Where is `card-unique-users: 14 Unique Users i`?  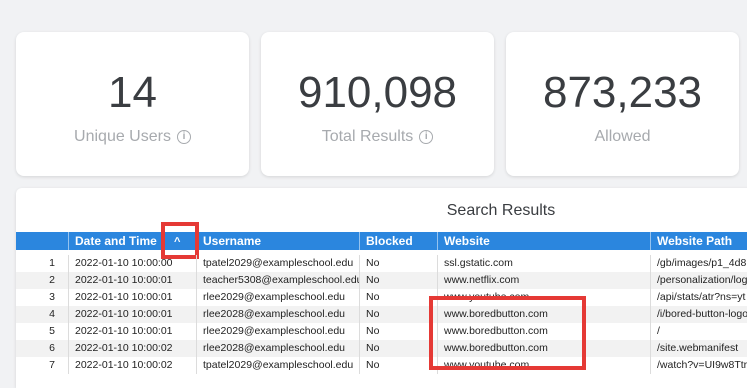
card-unique-users: 14 Unique Users i is located at coordinates (132, 104).